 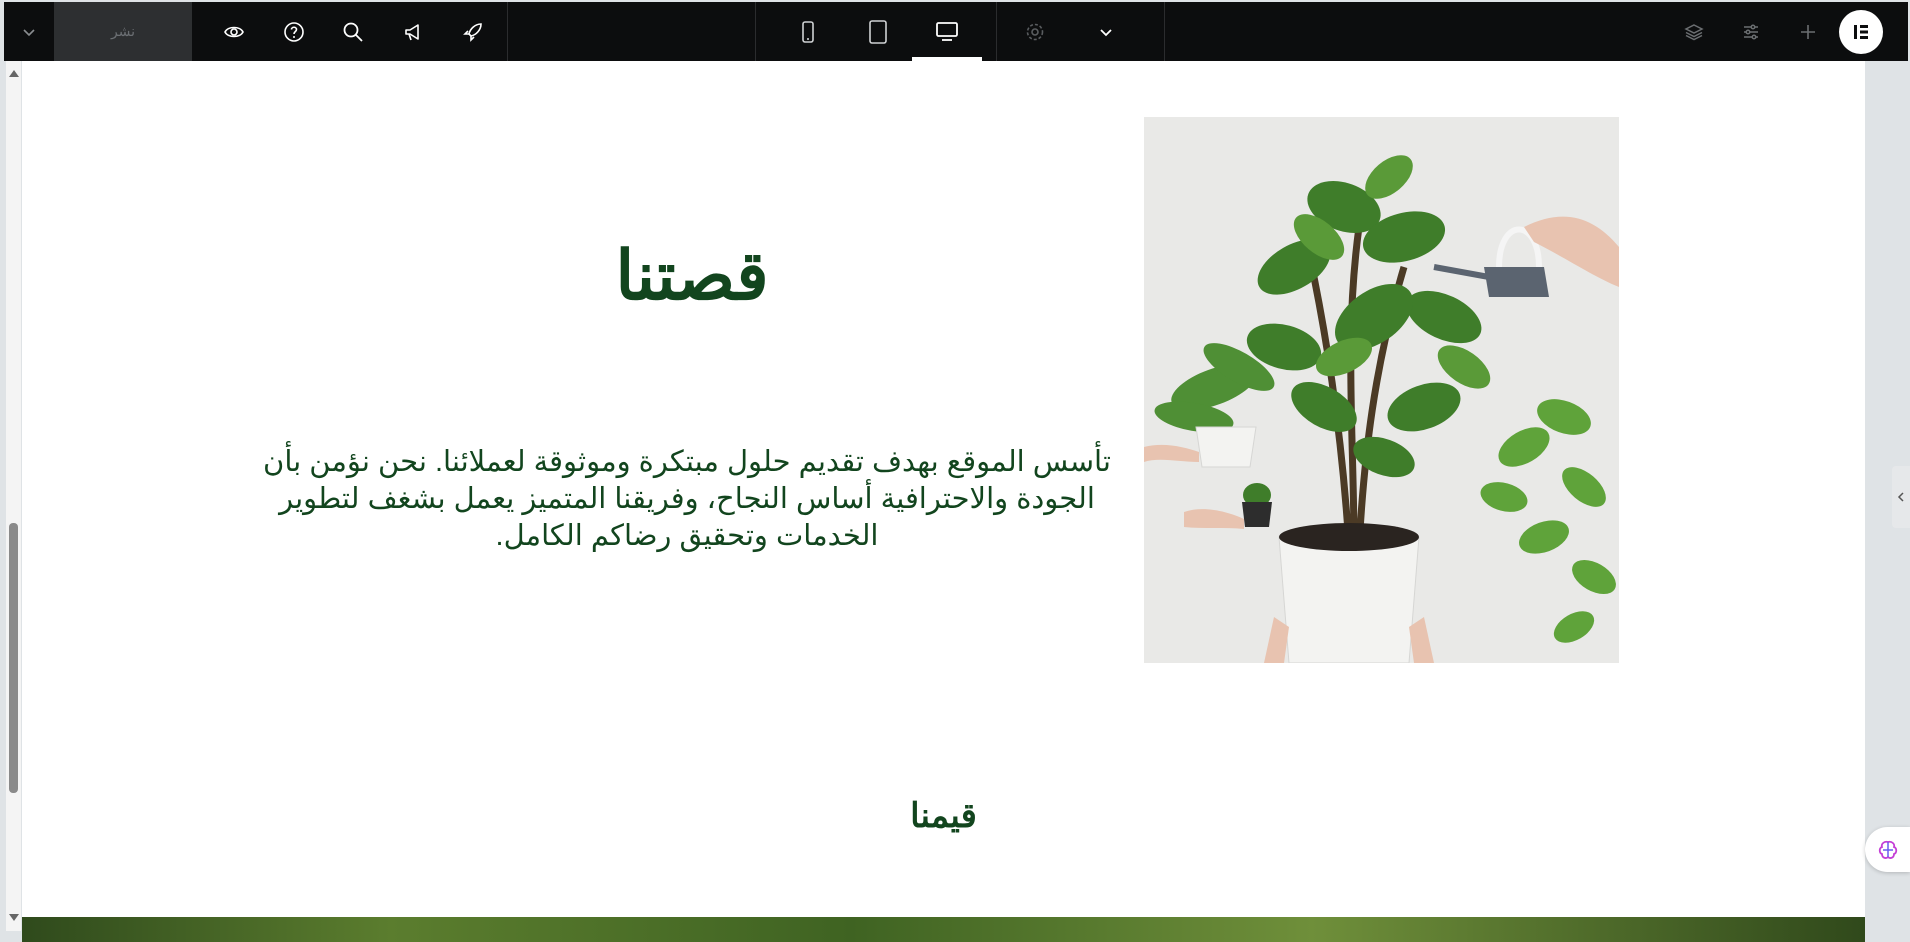 I want to click on tablet-icon, so click(x=878, y=31).